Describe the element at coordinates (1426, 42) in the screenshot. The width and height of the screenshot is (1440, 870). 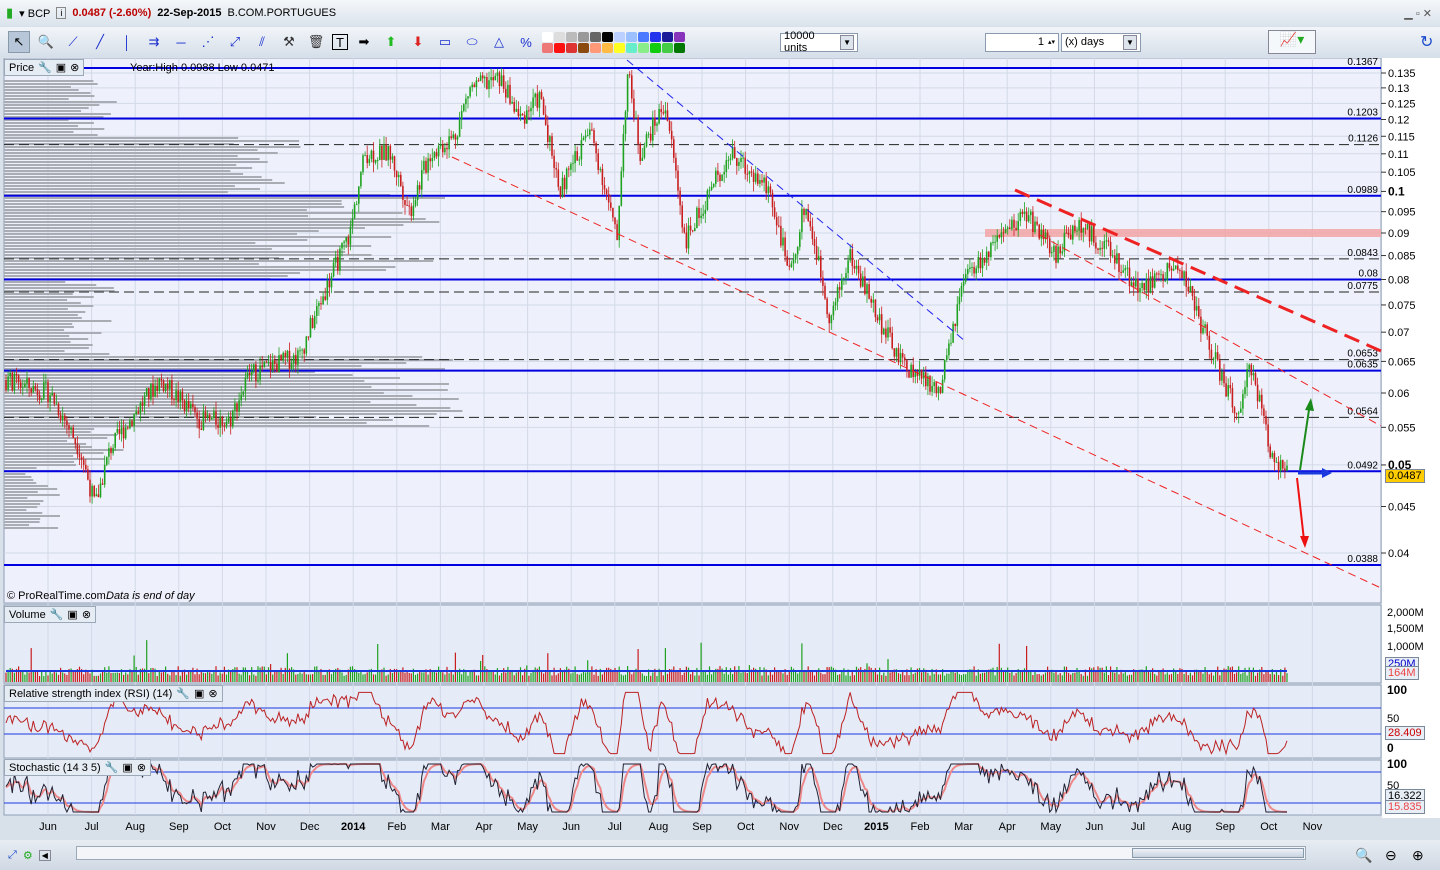
I see `refresh-icon: ↻` at that location.